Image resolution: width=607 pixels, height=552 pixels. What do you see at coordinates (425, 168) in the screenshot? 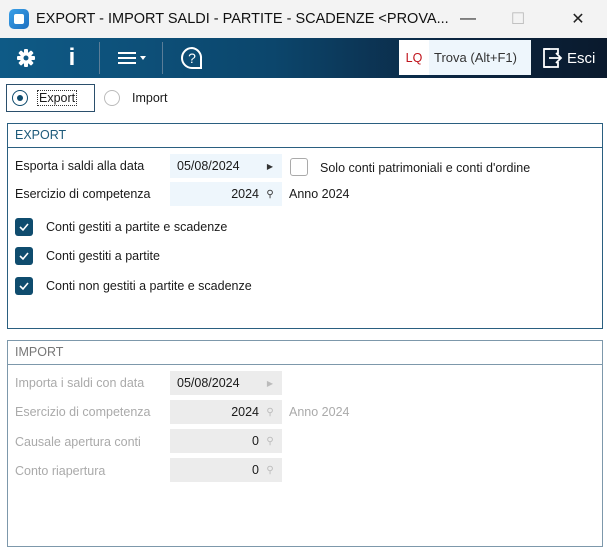
I see `only-patrimonial-label: Solo conti patrimoniali e conti d'ordine` at bounding box center [425, 168].